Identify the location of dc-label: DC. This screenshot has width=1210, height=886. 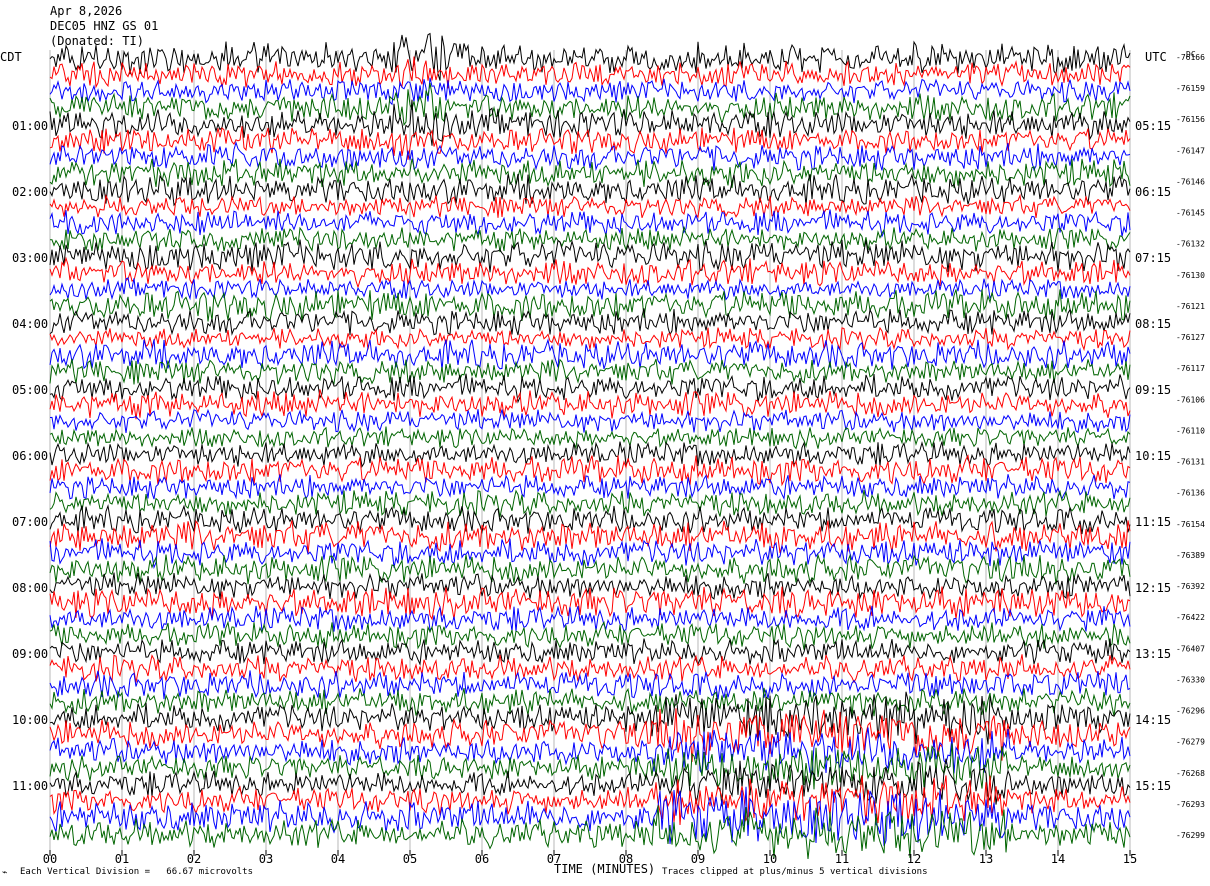
(1191, 54).